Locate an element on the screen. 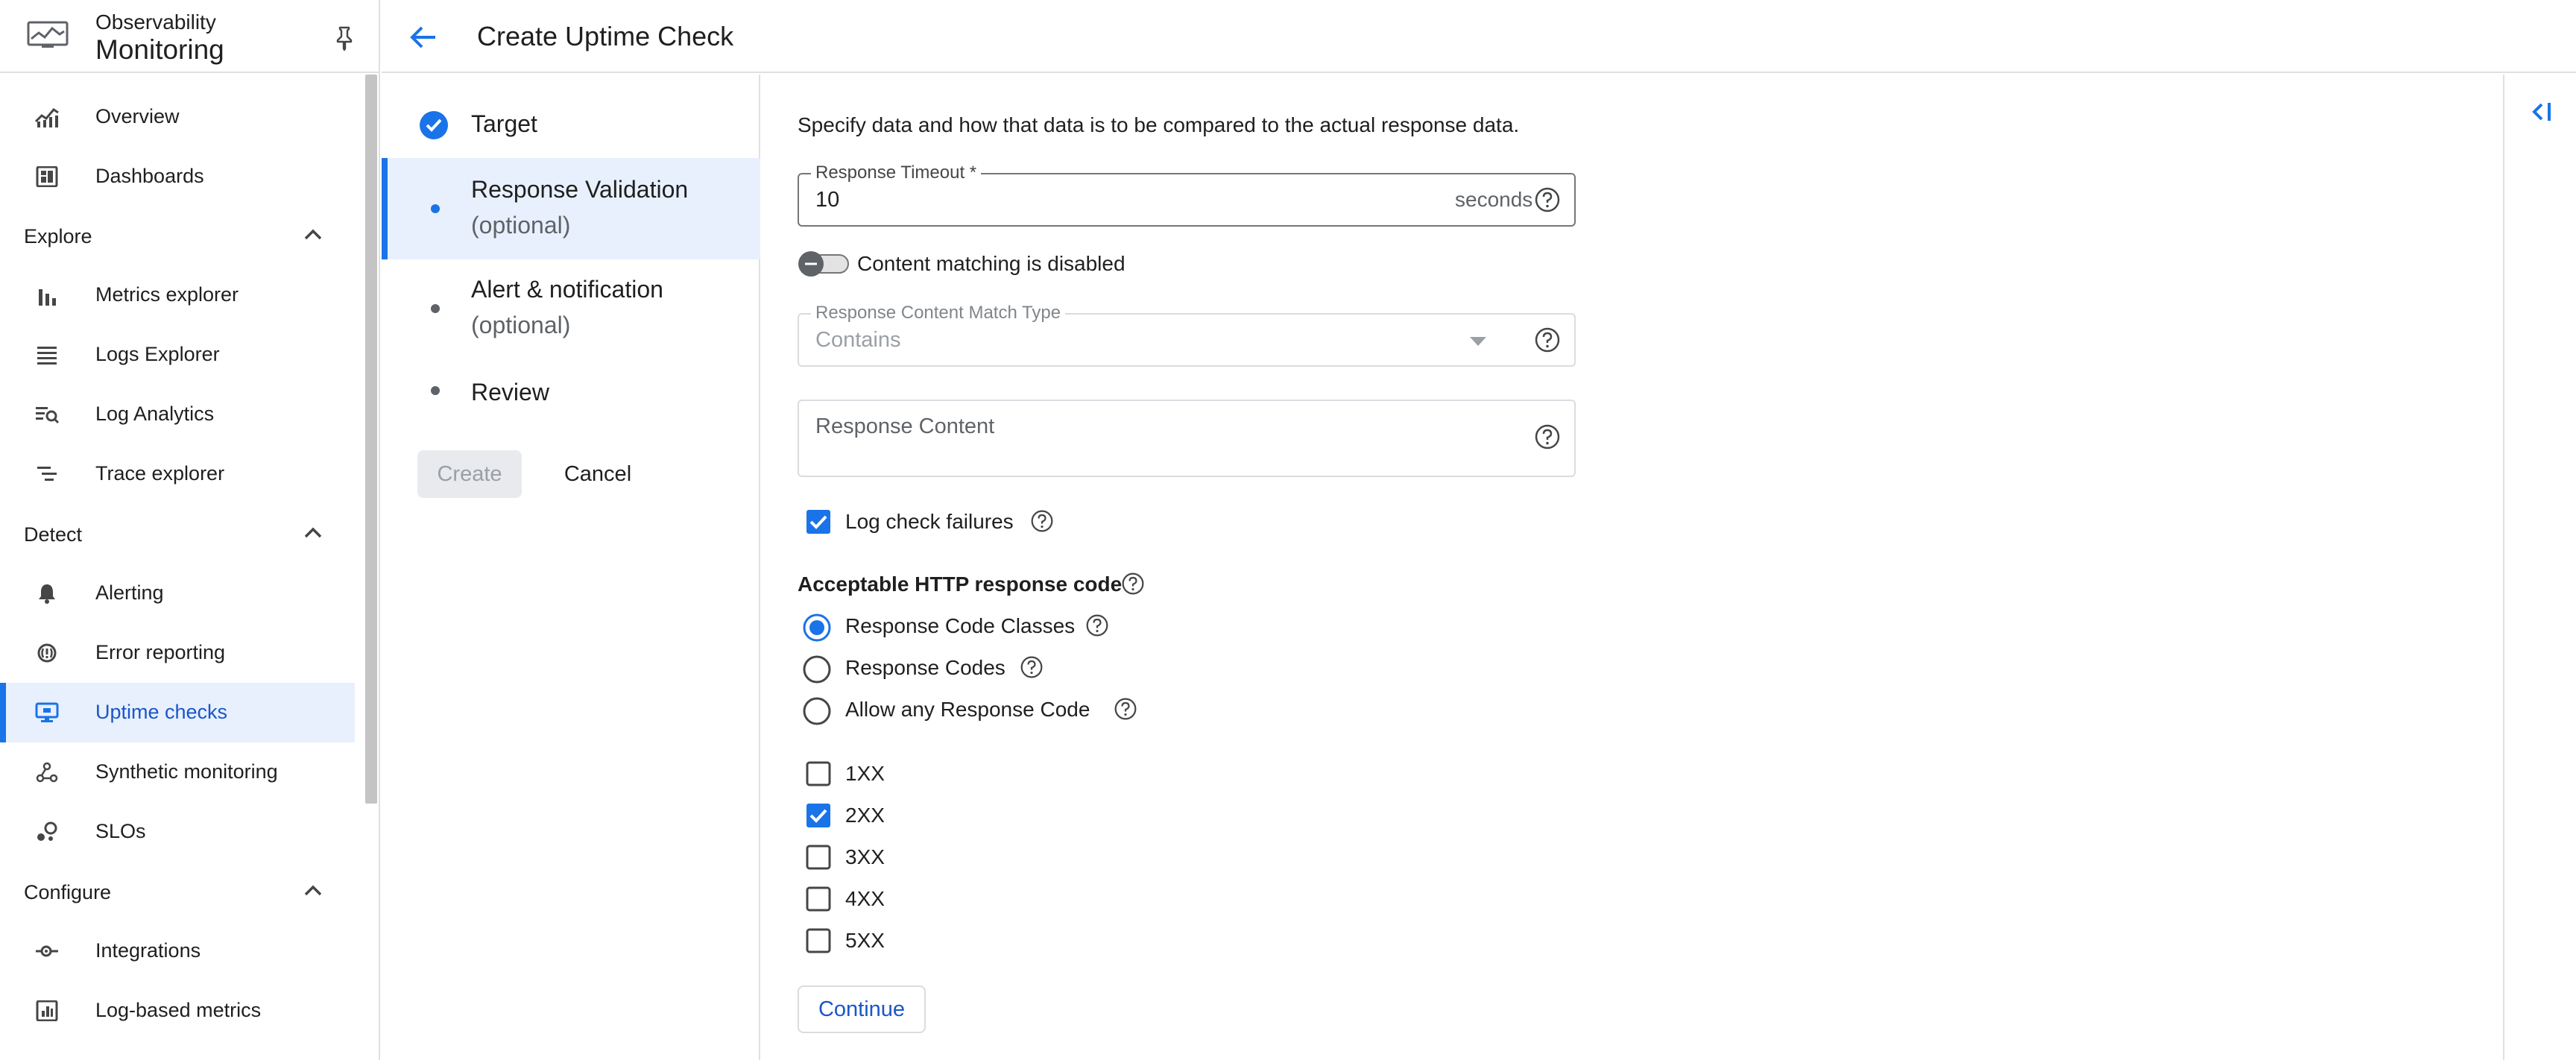 The width and height of the screenshot is (2576, 1060). sidebar-item-log-analytics: Log Analytics is located at coordinates (178, 415).